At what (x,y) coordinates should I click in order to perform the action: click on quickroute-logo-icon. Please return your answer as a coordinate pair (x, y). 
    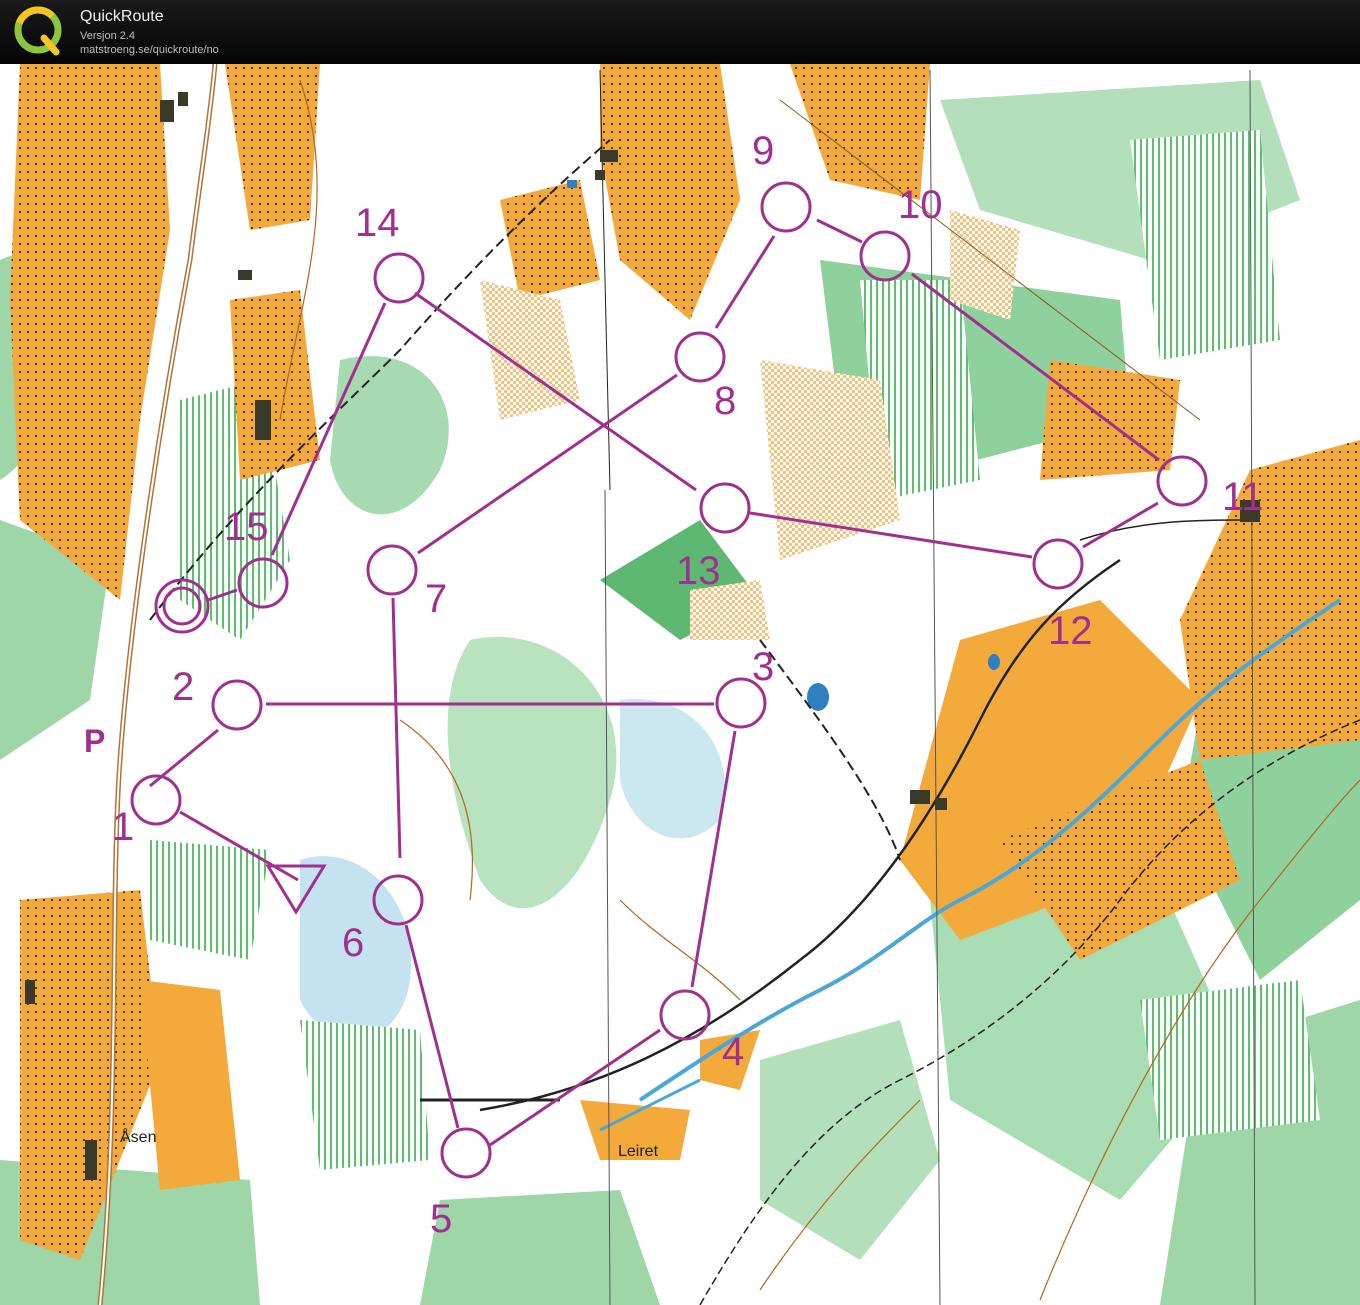
    Looking at the image, I should click on (38, 31).